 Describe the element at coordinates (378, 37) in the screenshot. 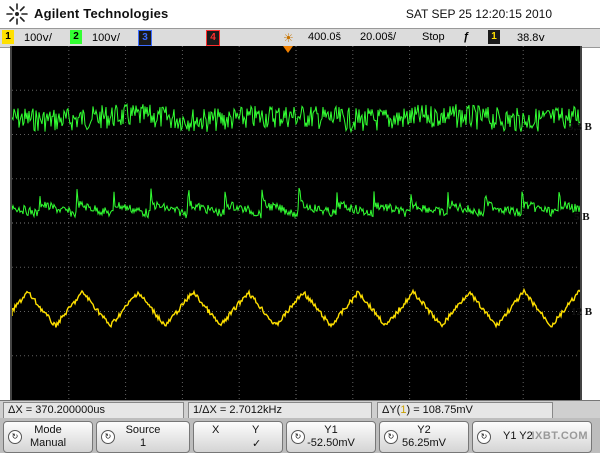

I see `timebase: 20.00š/` at that location.